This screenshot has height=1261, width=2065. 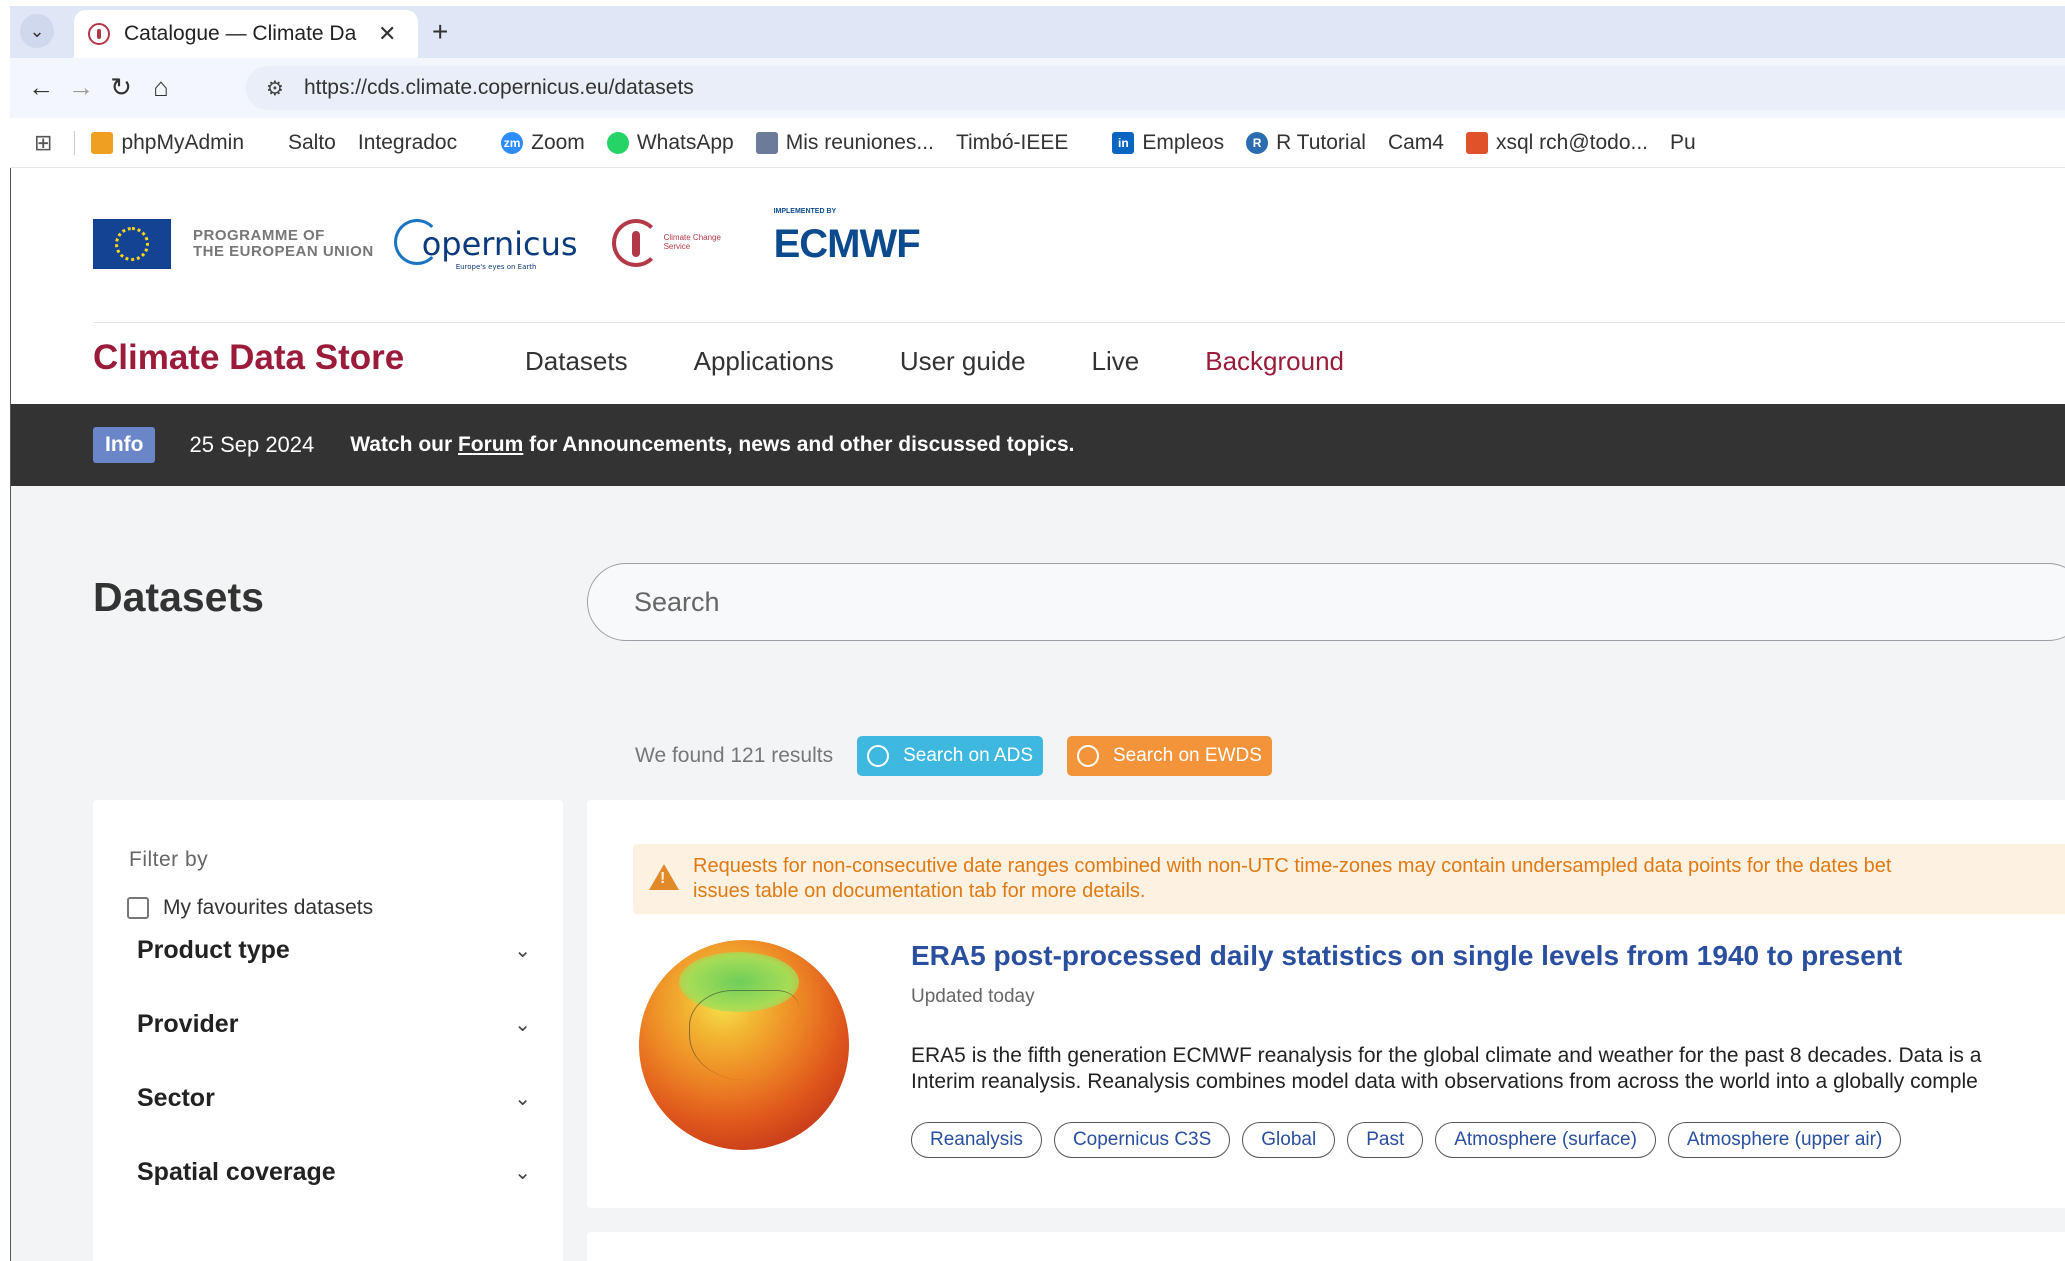 What do you see at coordinates (334, 1098) in the screenshot?
I see `facet-sector: Sector ⌄` at bounding box center [334, 1098].